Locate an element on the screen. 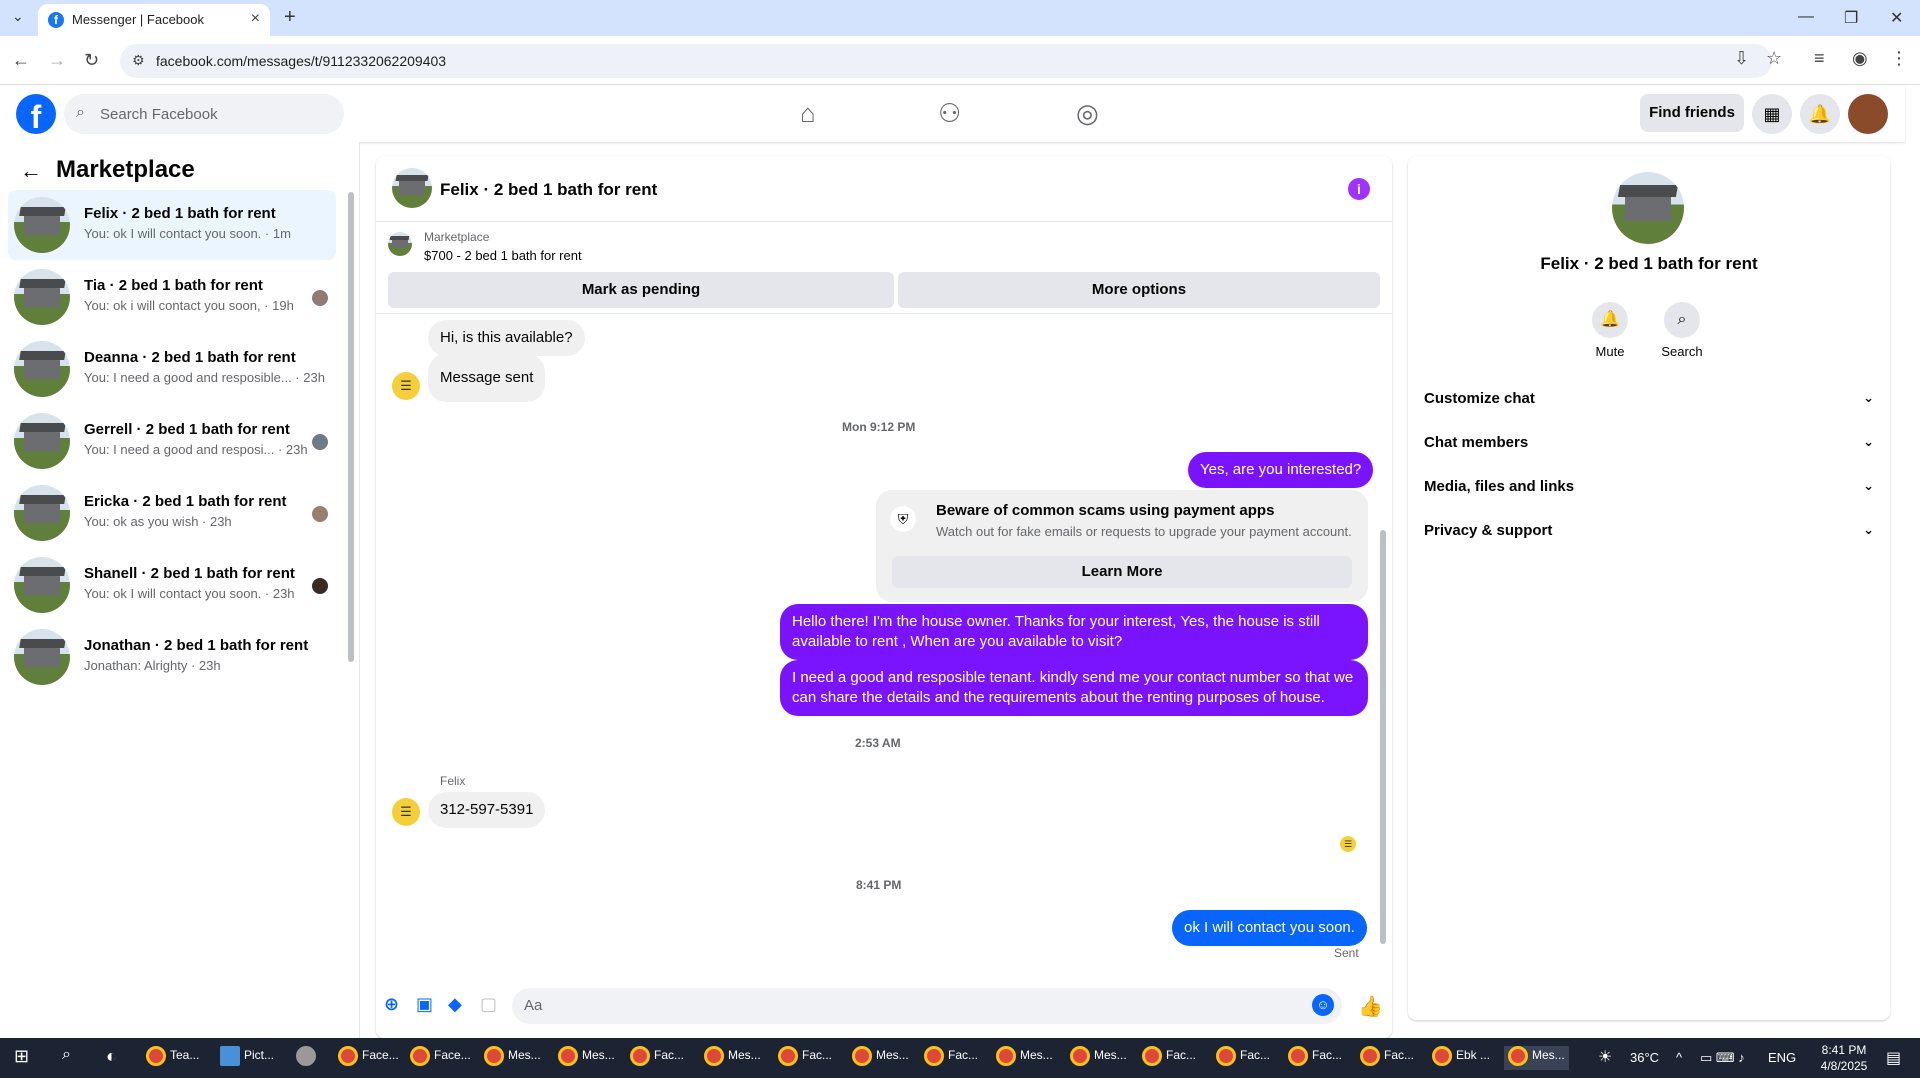 The height and width of the screenshot is (1078, 1920). account-avatar is located at coordinates (1868, 114).